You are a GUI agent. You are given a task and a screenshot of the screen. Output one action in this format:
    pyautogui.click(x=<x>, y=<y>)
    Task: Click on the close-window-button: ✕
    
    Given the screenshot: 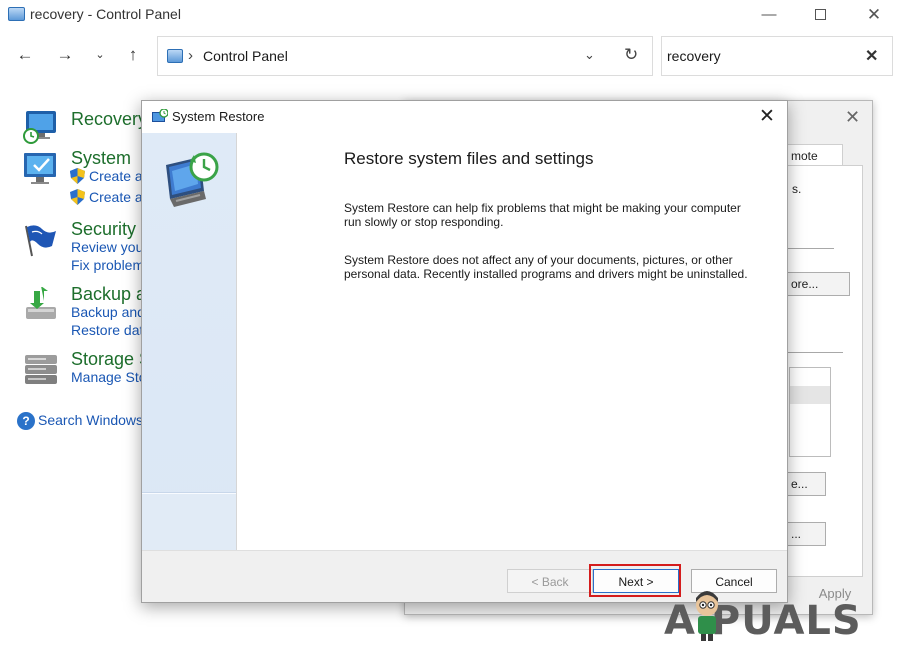 What is the action you would take?
    pyautogui.click(x=874, y=15)
    